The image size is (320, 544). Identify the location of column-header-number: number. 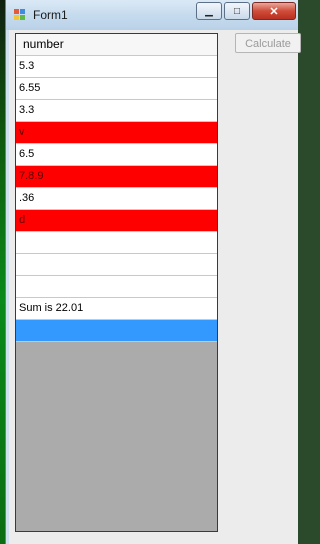
(116, 45).